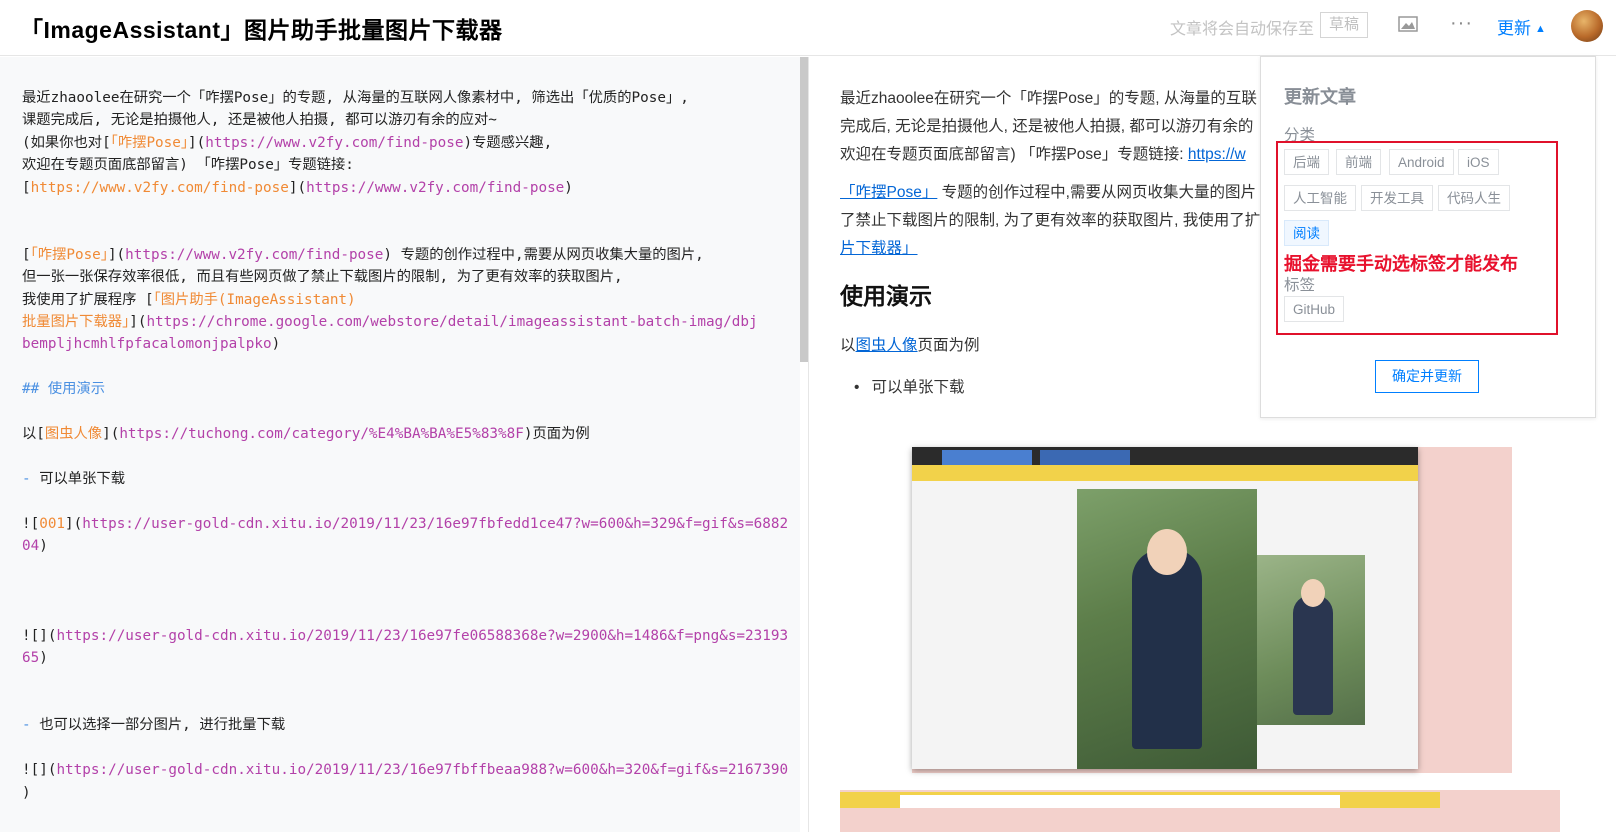 This screenshot has width=1616, height=832. What do you see at coordinates (1461, 23) in the screenshot?
I see `more-icon: ···` at bounding box center [1461, 23].